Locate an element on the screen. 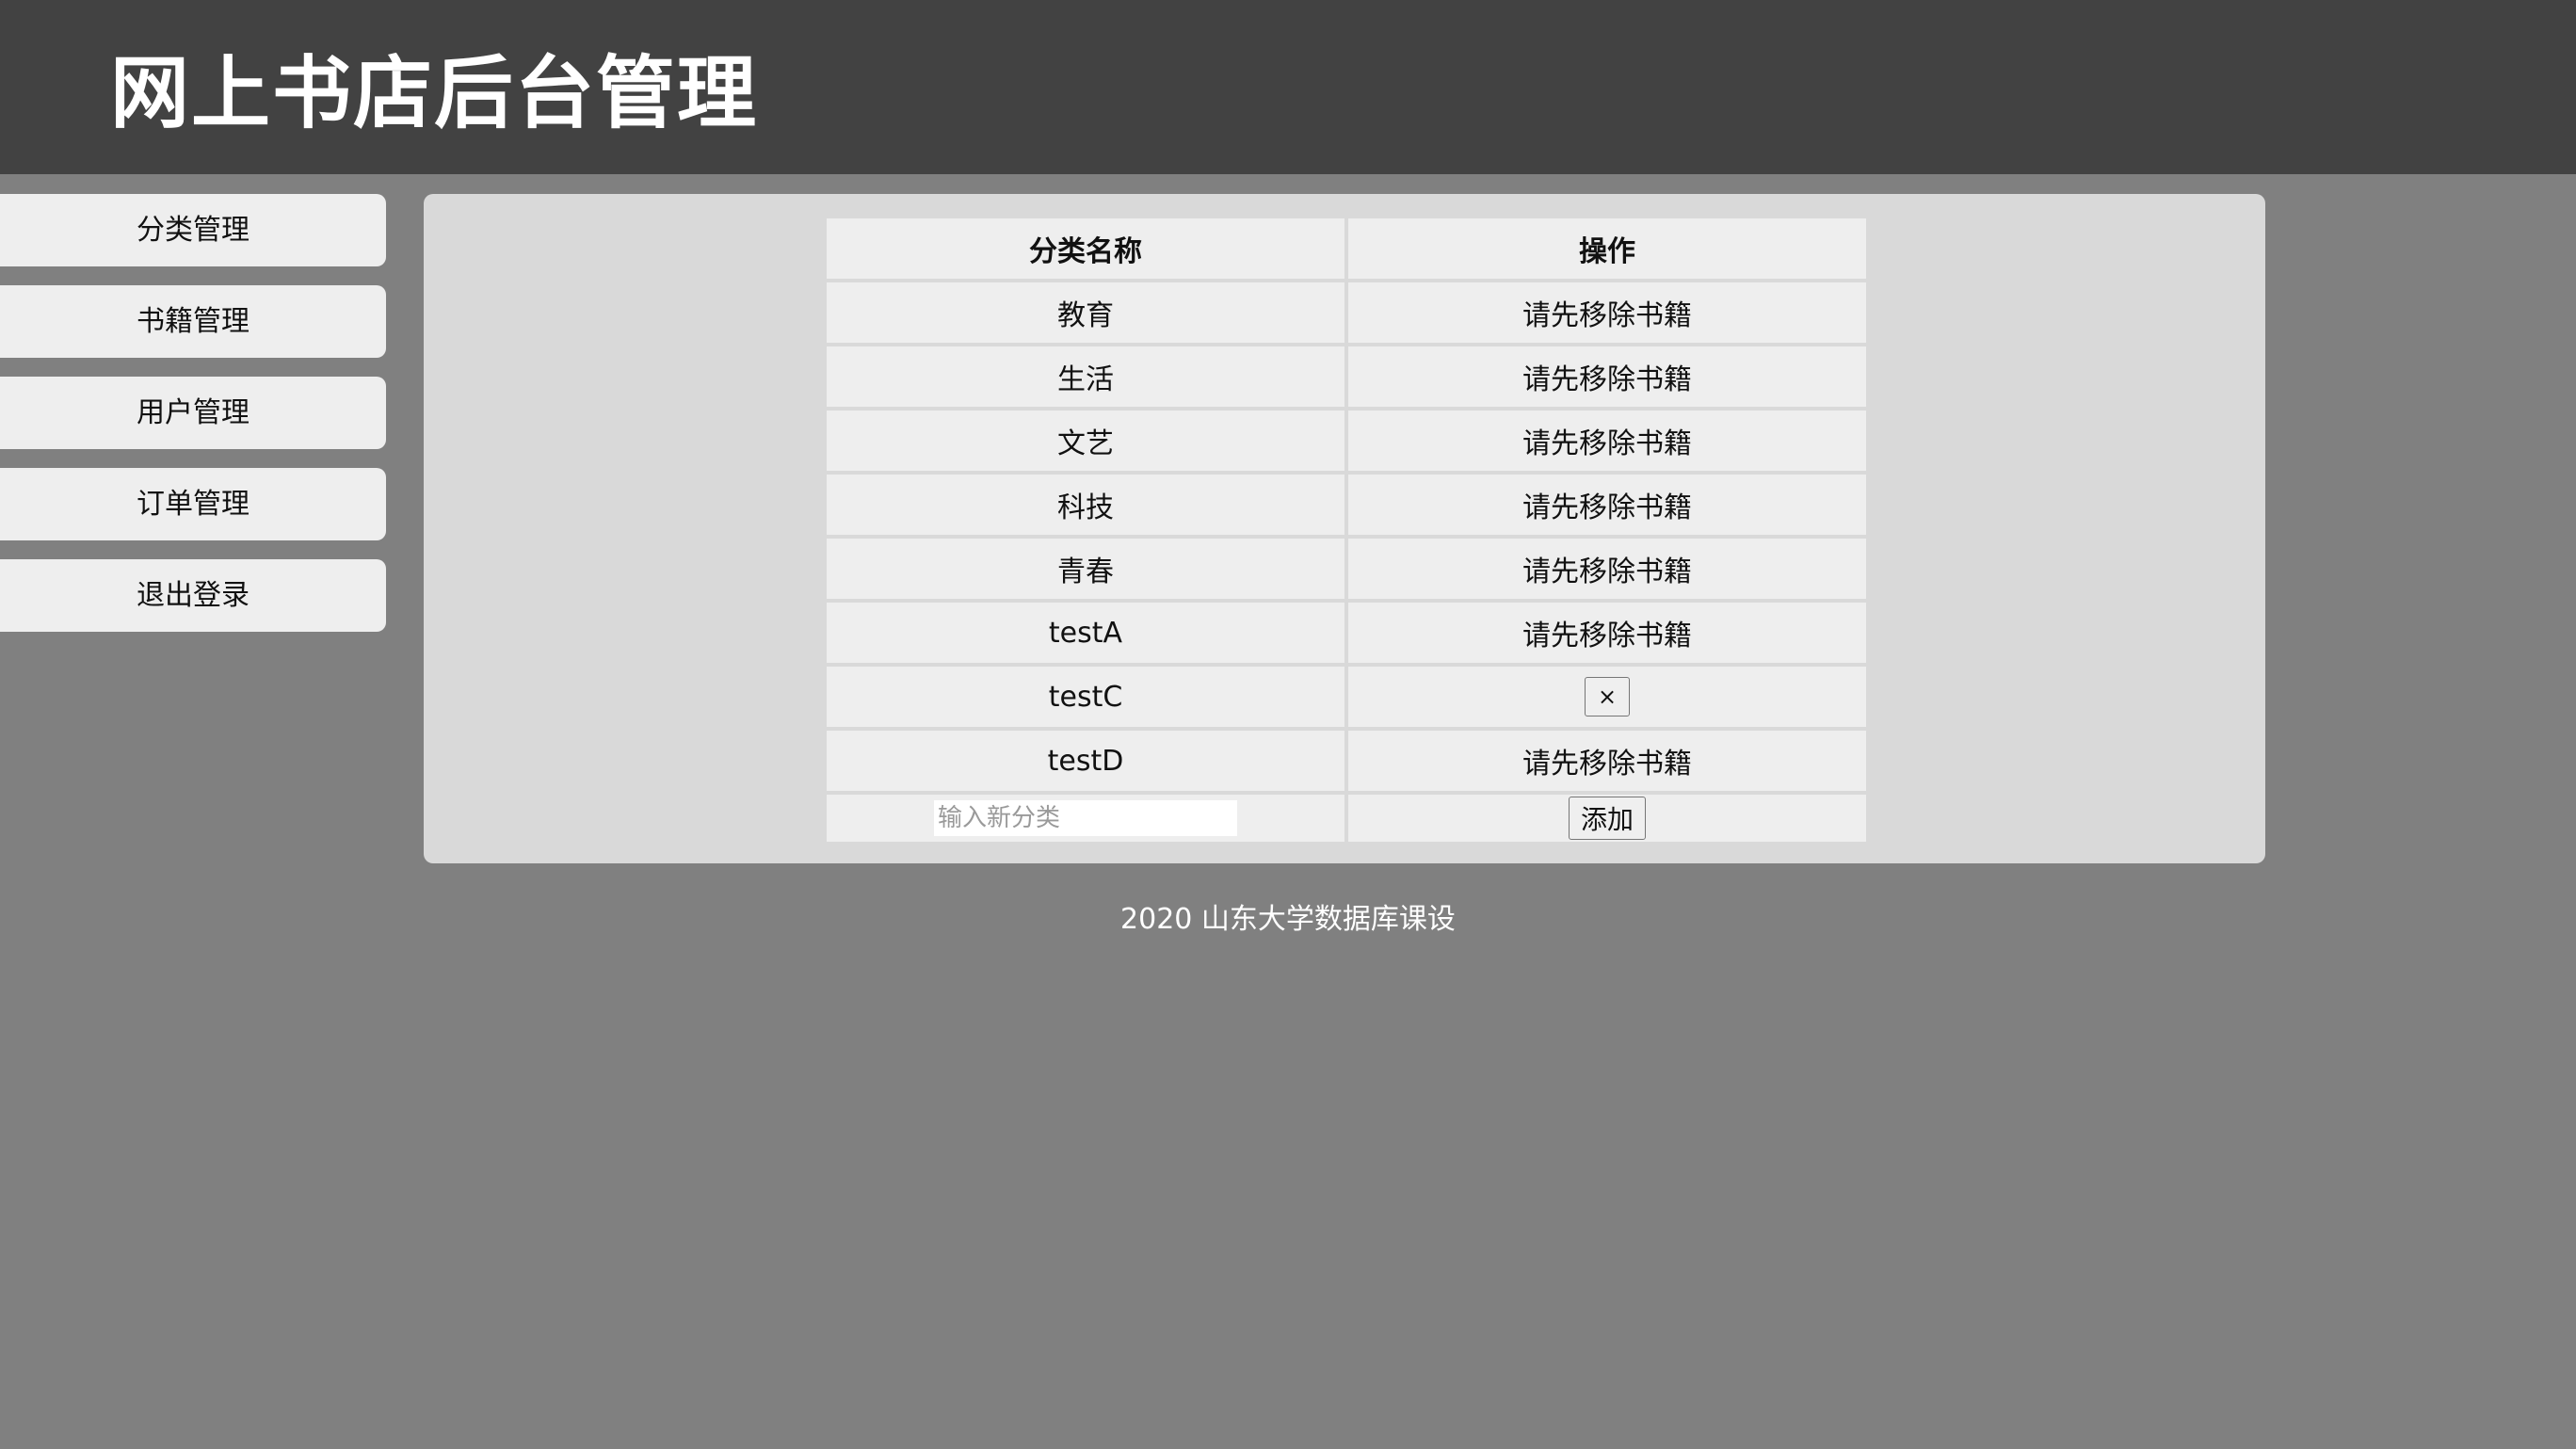 This screenshot has width=2576, height=1449. footer-text: 2020 山东大学数据库课设 is located at coordinates (1288, 919).